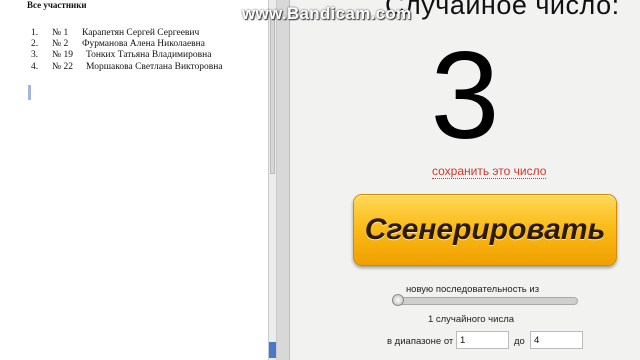  I want to click on scrollbar-thumb, so click(272, 94).